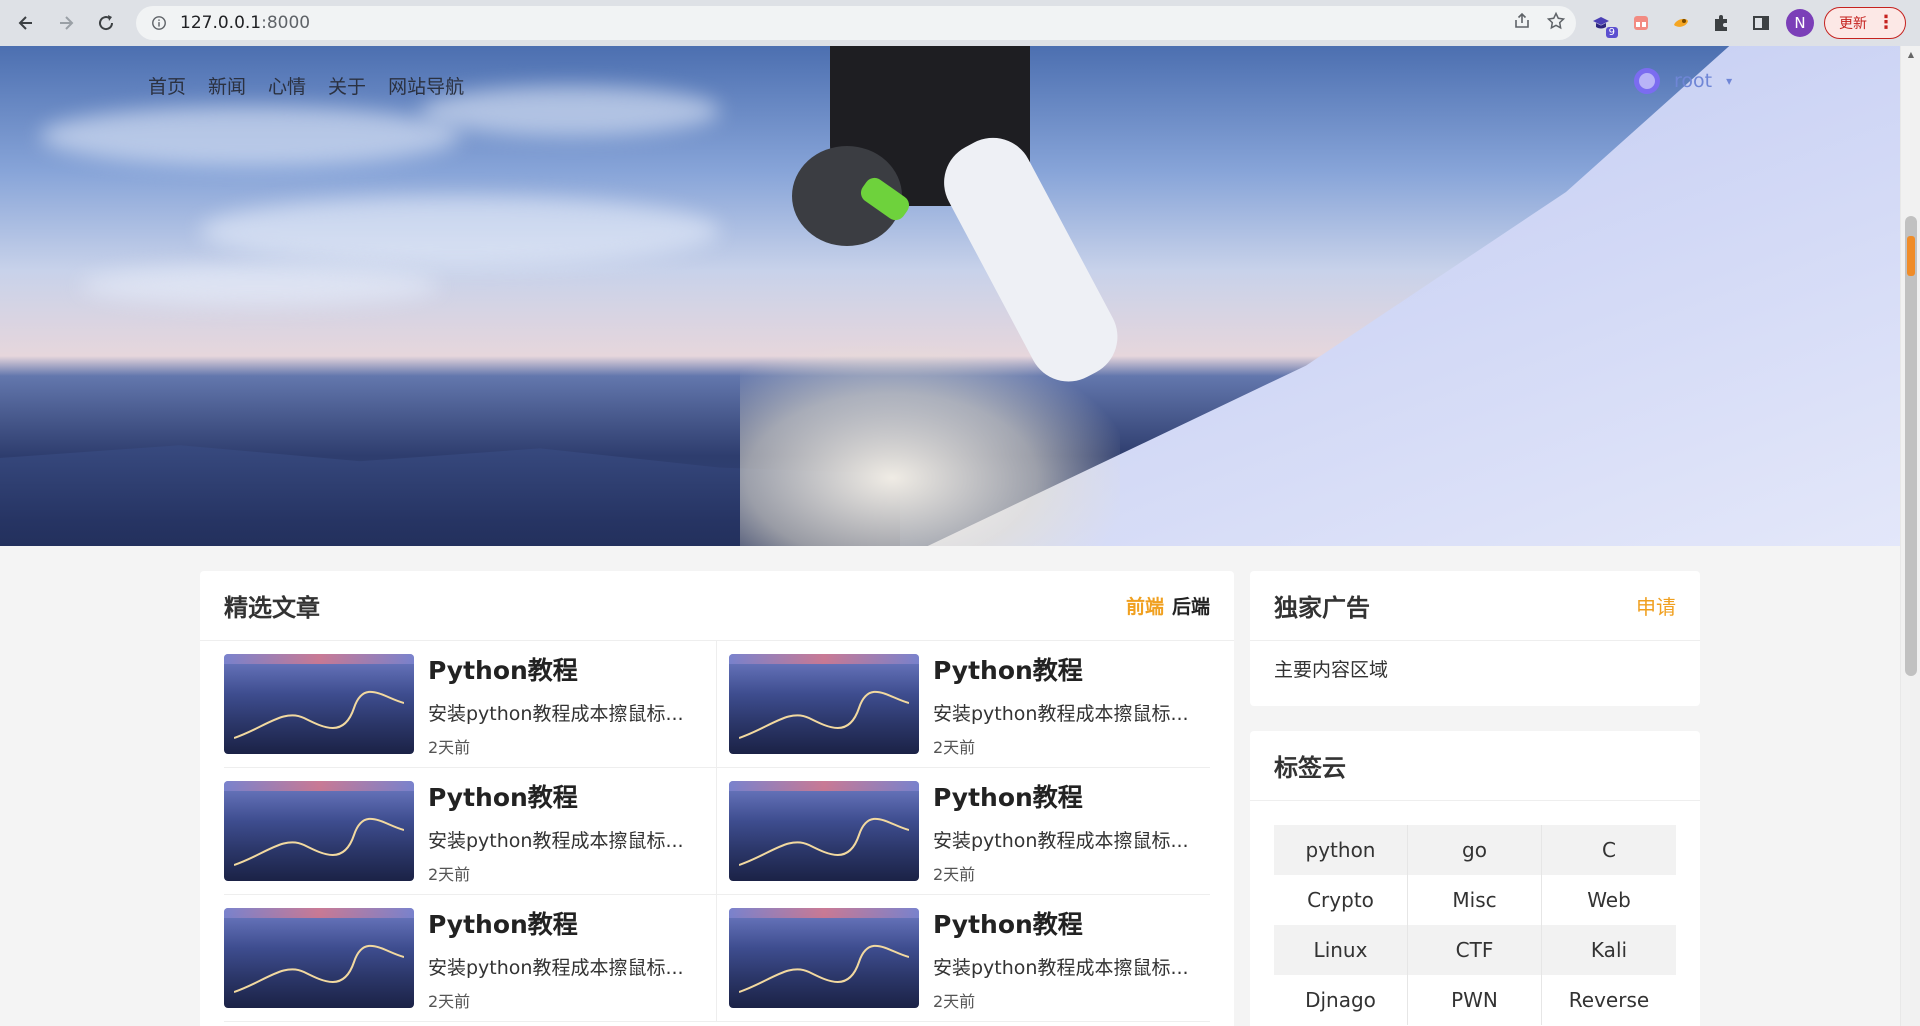  I want to click on reload-icon, so click(106, 23).